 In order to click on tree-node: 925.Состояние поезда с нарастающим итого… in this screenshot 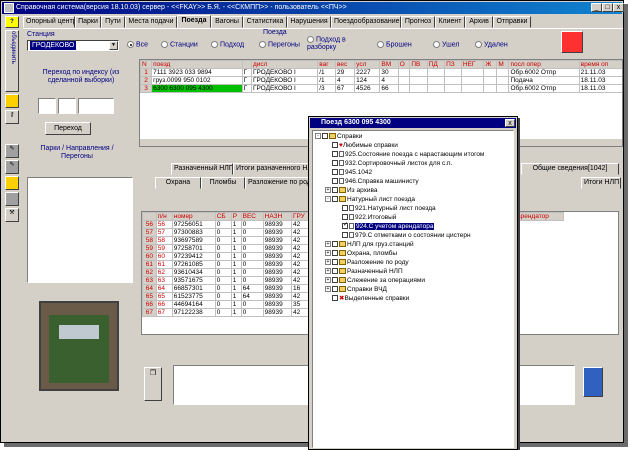, I will do `click(404, 155)`.